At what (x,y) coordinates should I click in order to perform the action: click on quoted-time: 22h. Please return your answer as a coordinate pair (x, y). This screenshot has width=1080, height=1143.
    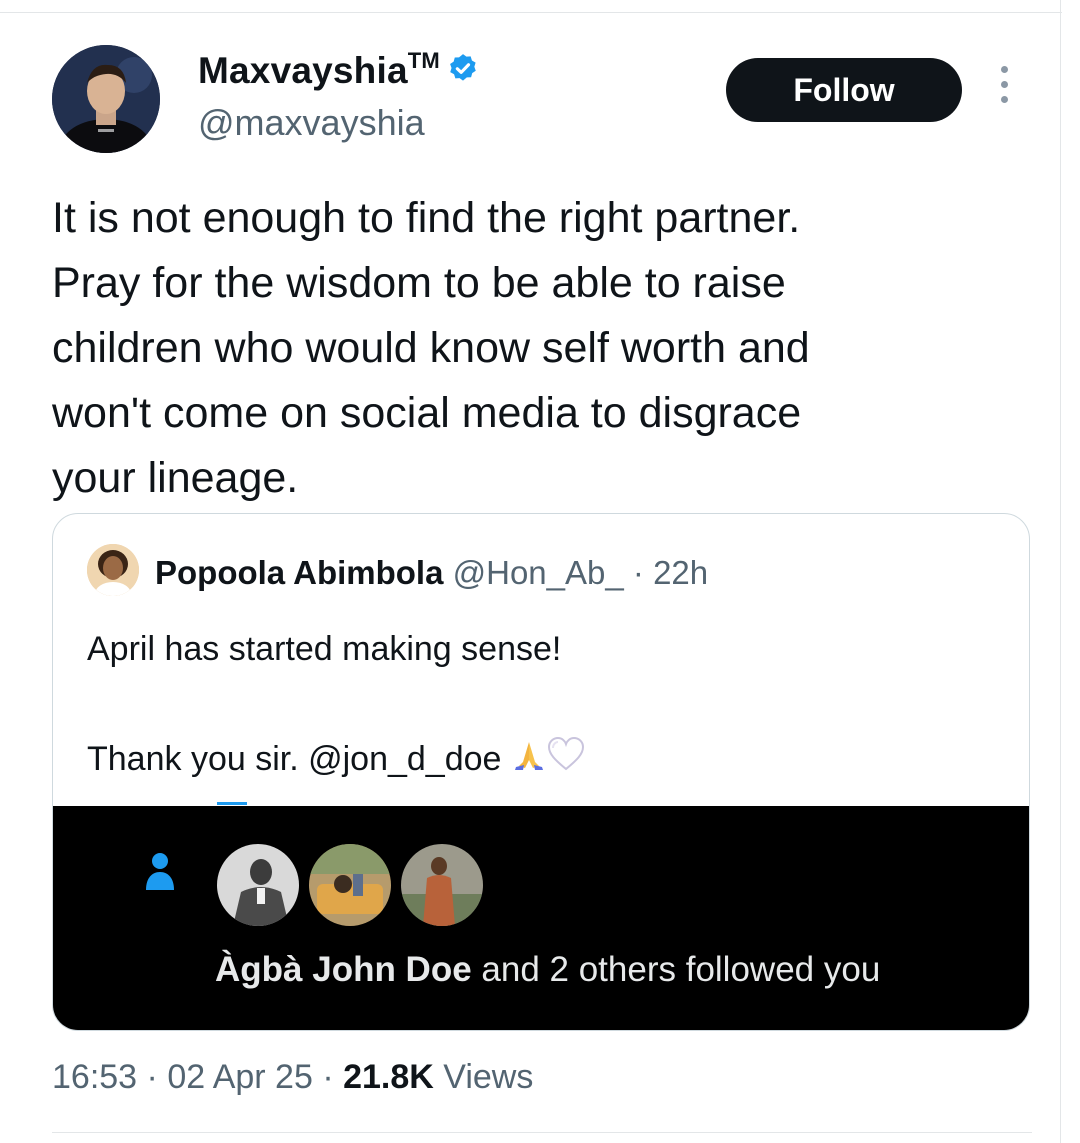
    Looking at the image, I should click on (680, 572).